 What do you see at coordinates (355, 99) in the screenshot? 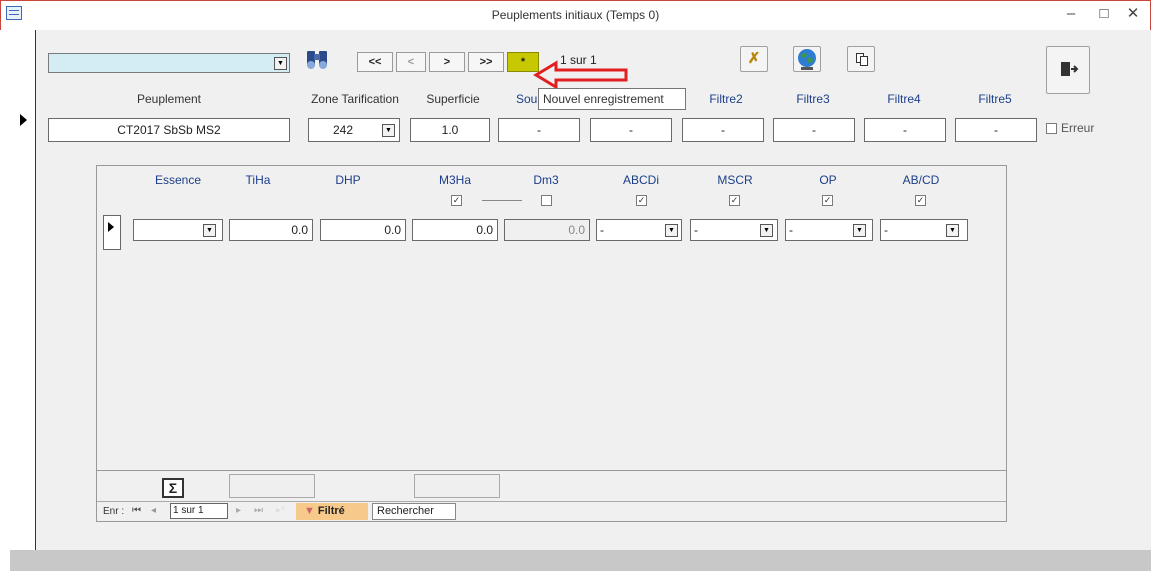
I see `label-zone-tarification: Zone Tarification` at bounding box center [355, 99].